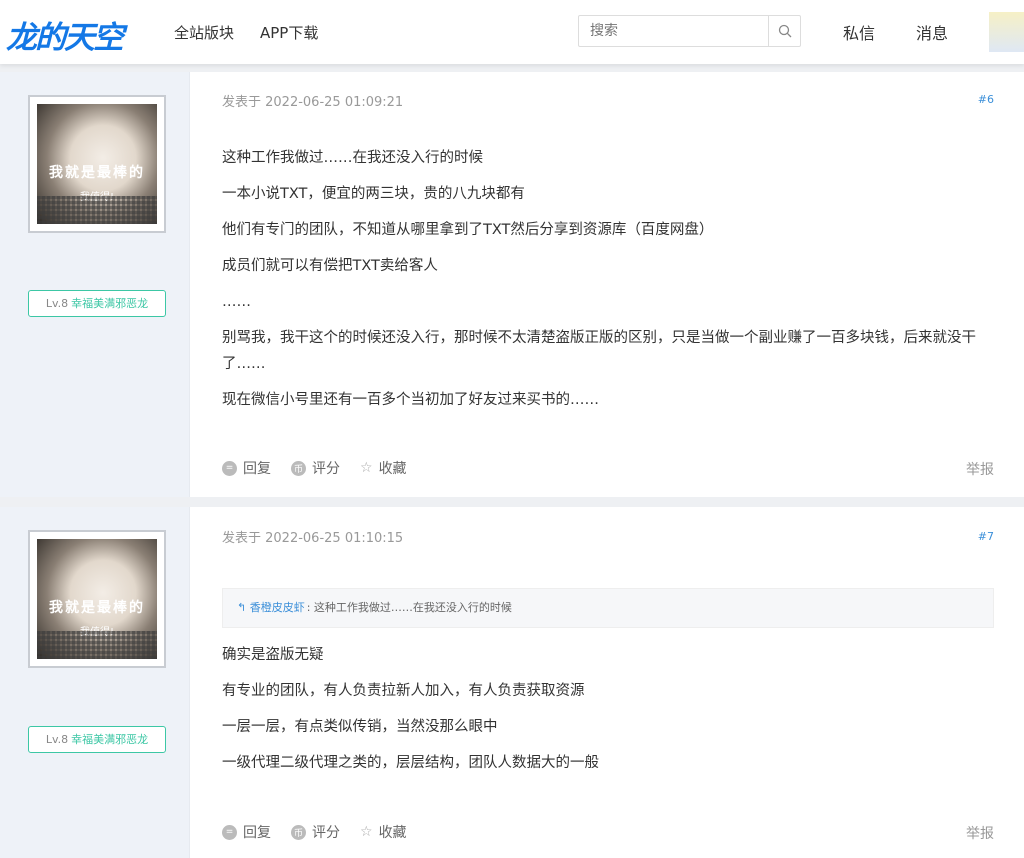  Describe the element at coordinates (986, 536) in the screenshot. I see `floor-number: #7` at that location.